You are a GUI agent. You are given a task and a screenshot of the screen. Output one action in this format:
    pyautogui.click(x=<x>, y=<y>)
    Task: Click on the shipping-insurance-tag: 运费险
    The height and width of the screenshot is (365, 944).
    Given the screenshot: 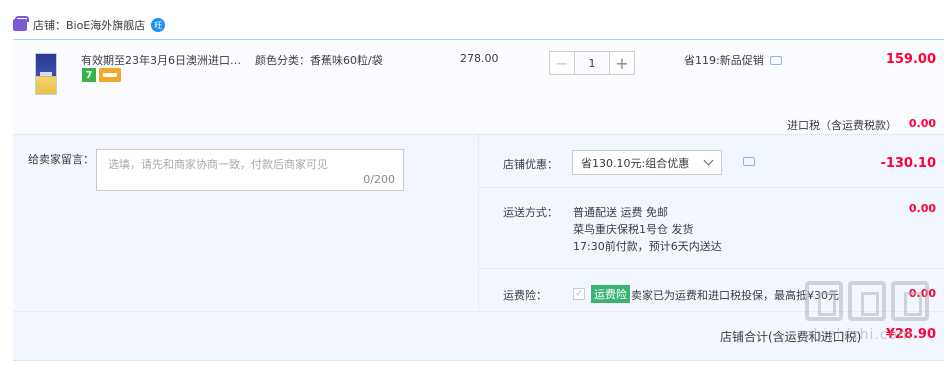 What is the action you would take?
    pyautogui.click(x=610, y=294)
    